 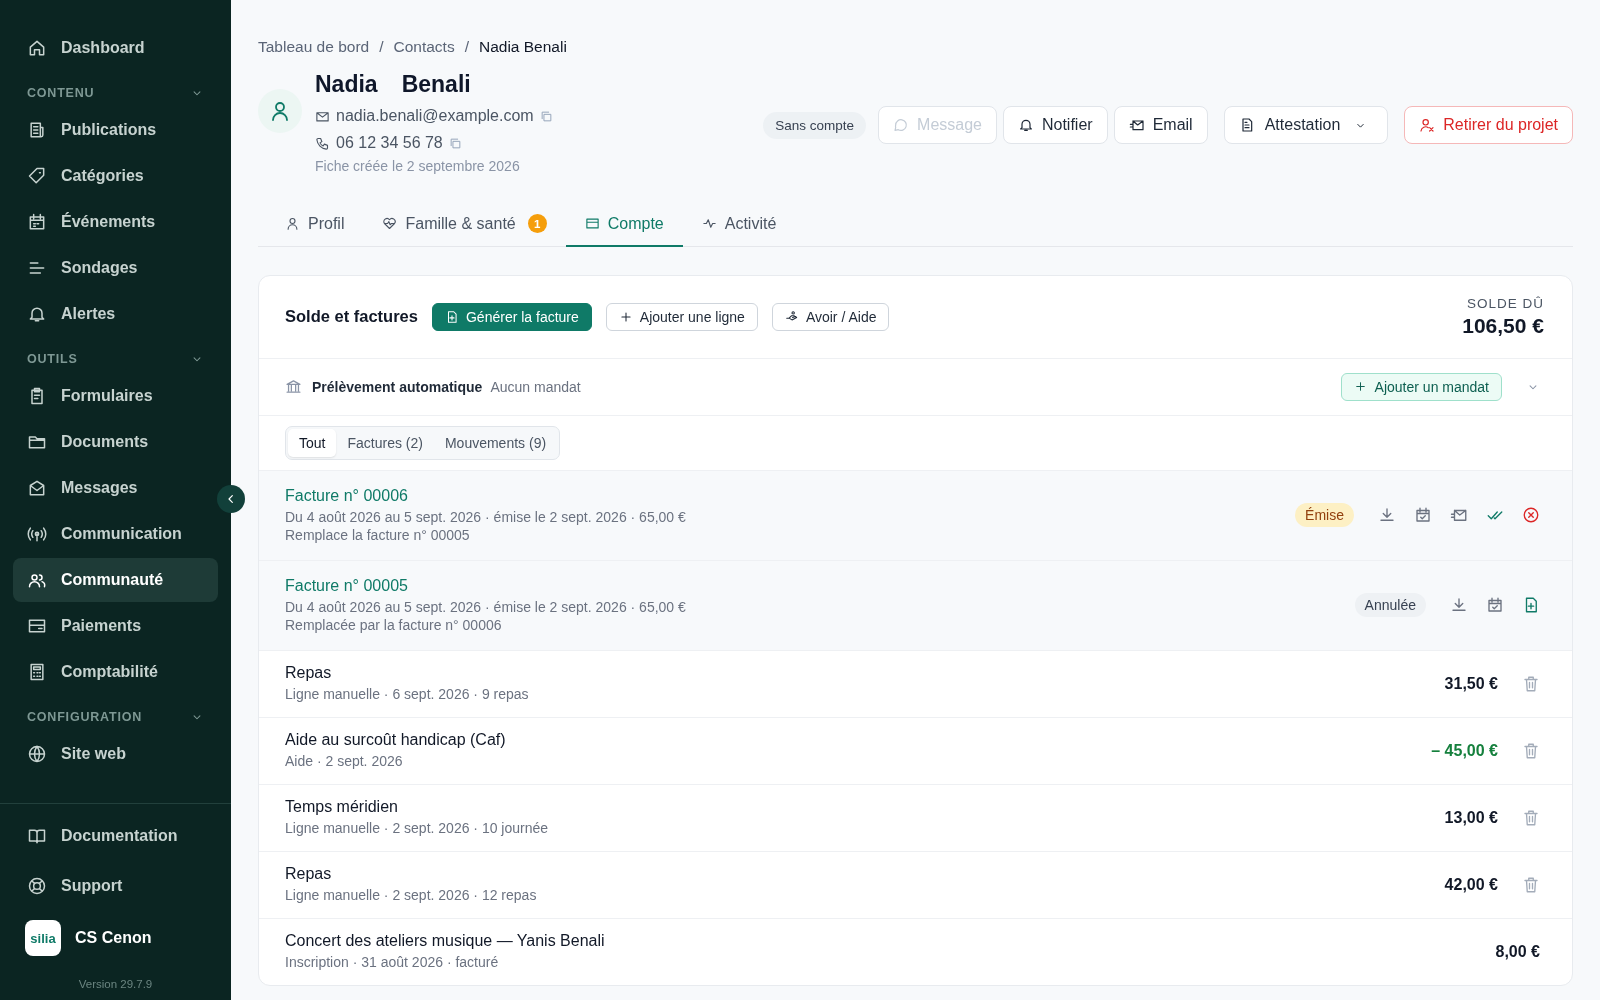 What do you see at coordinates (351, 316) in the screenshot?
I see `card-title: Solde et factures` at bounding box center [351, 316].